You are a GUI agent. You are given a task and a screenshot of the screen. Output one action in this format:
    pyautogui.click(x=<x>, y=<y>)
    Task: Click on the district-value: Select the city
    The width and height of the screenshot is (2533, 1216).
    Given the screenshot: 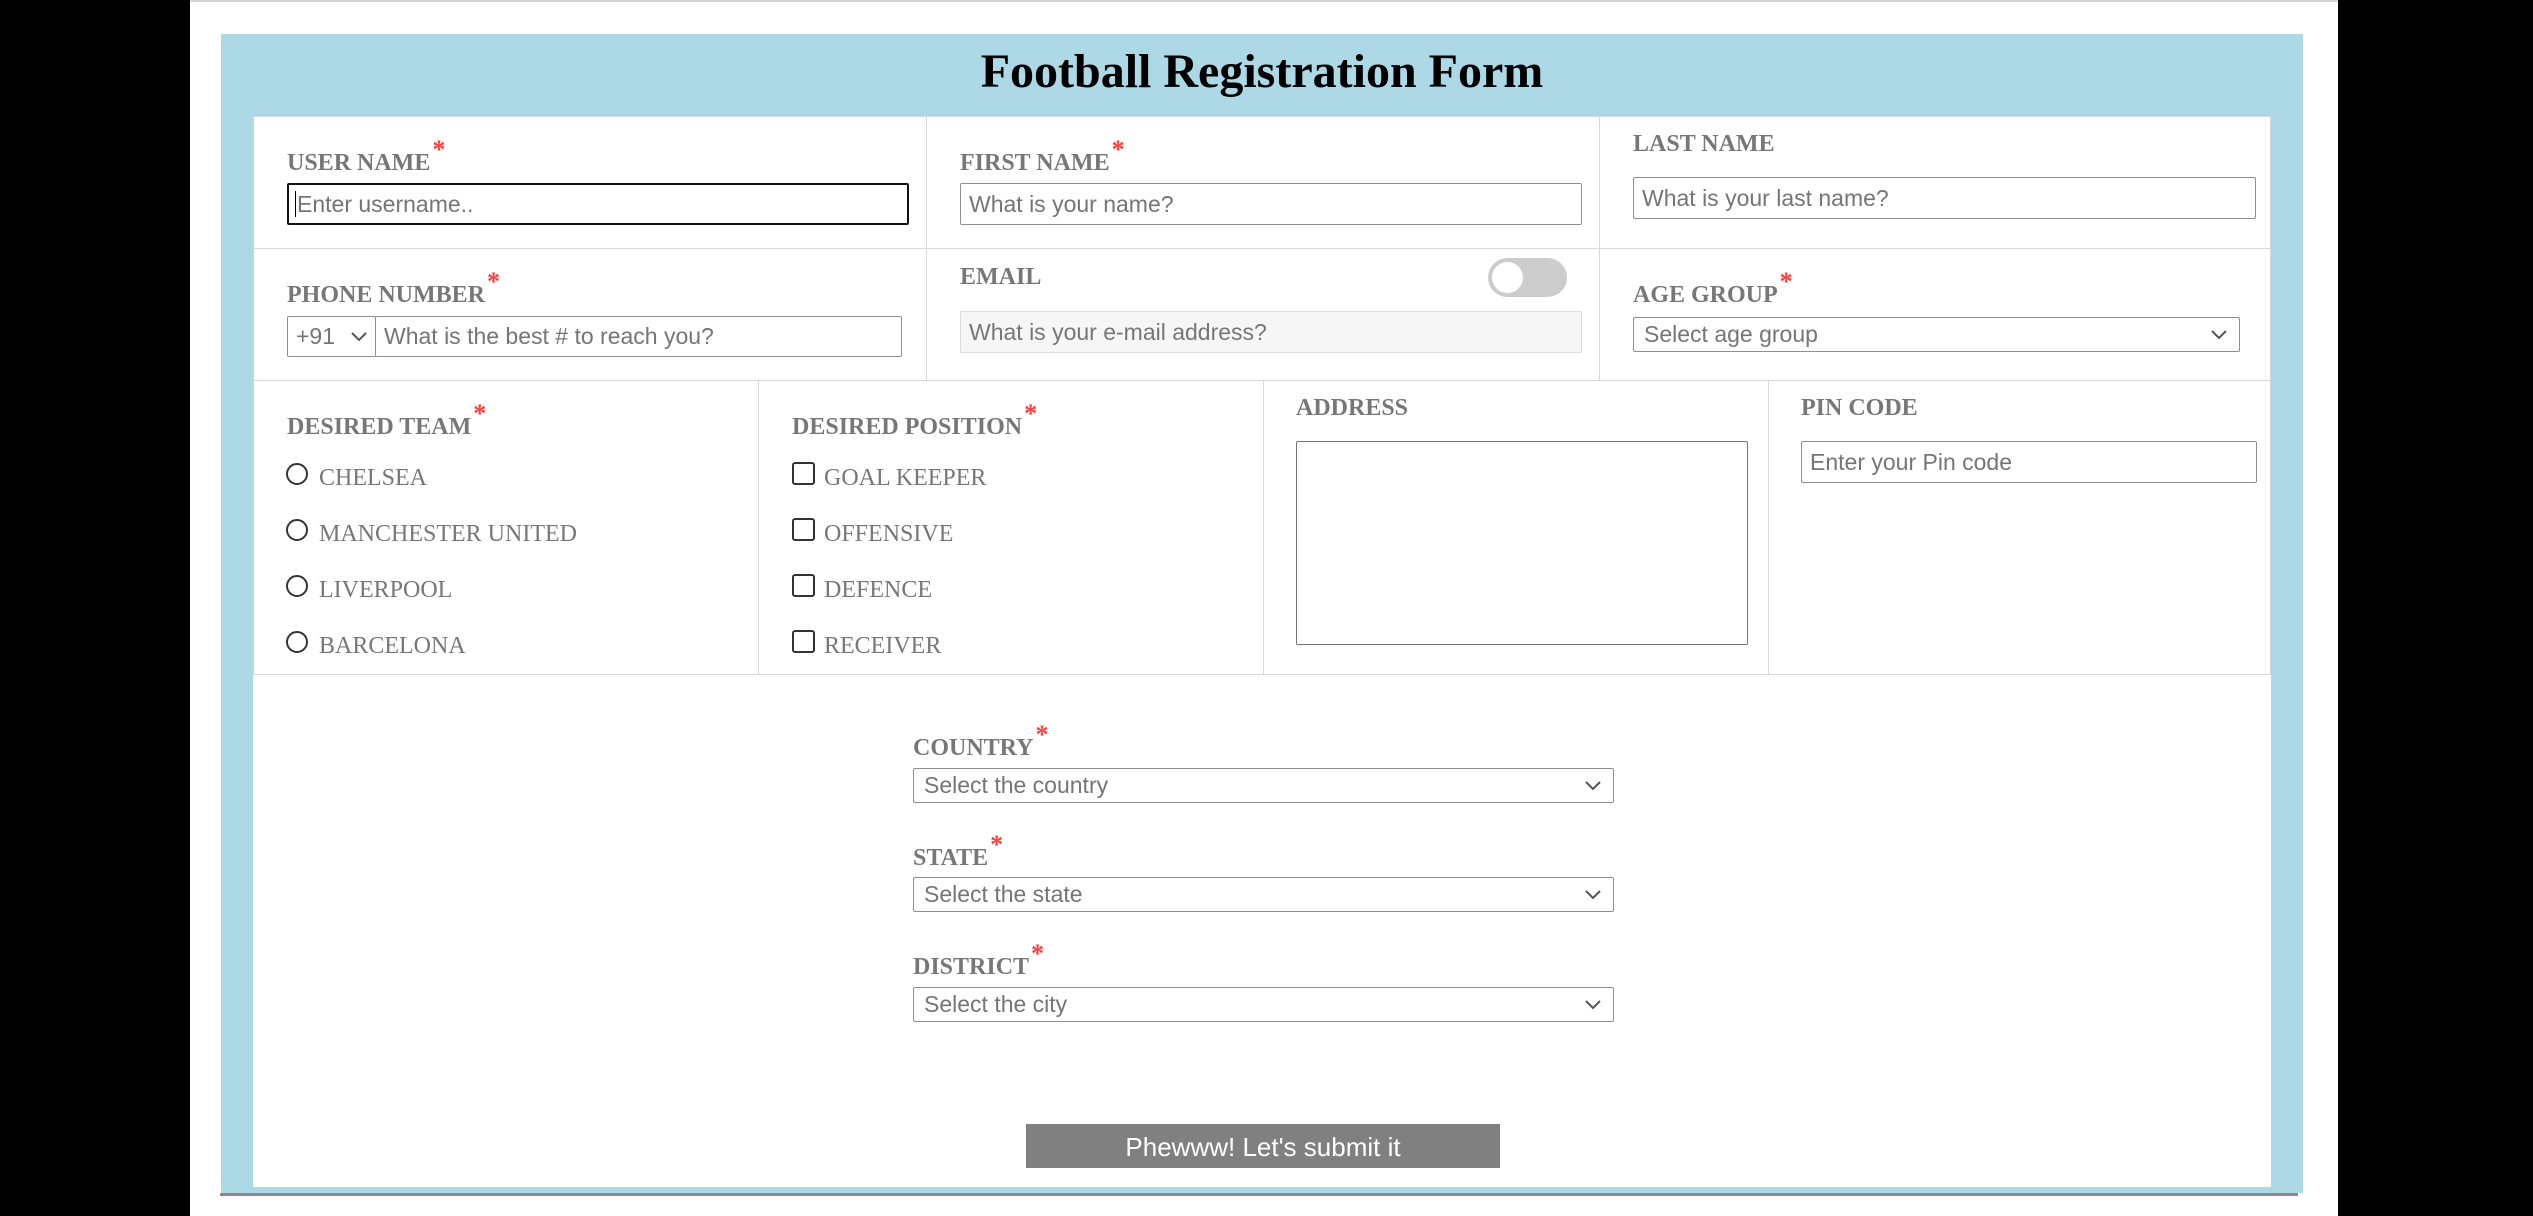 What is the action you would take?
    pyautogui.click(x=996, y=1004)
    